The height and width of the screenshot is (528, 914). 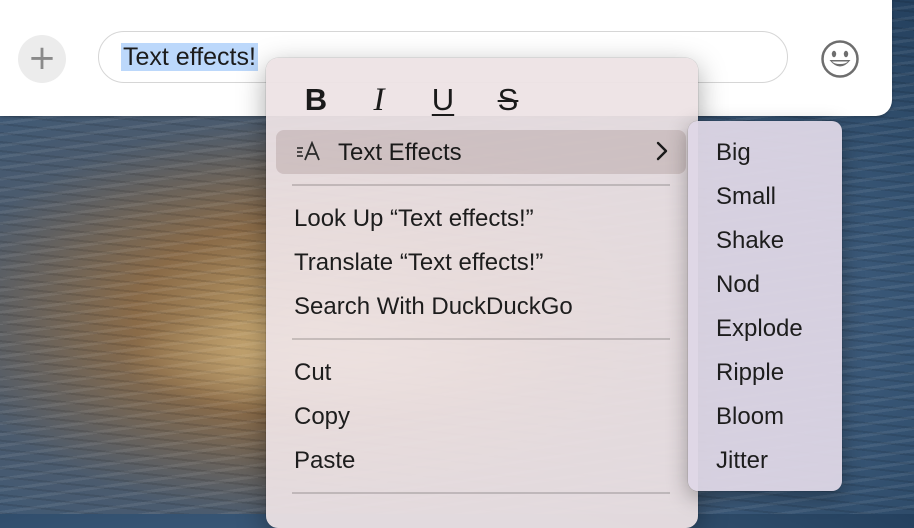 I want to click on emoji-button, so click(x=840, y=59).